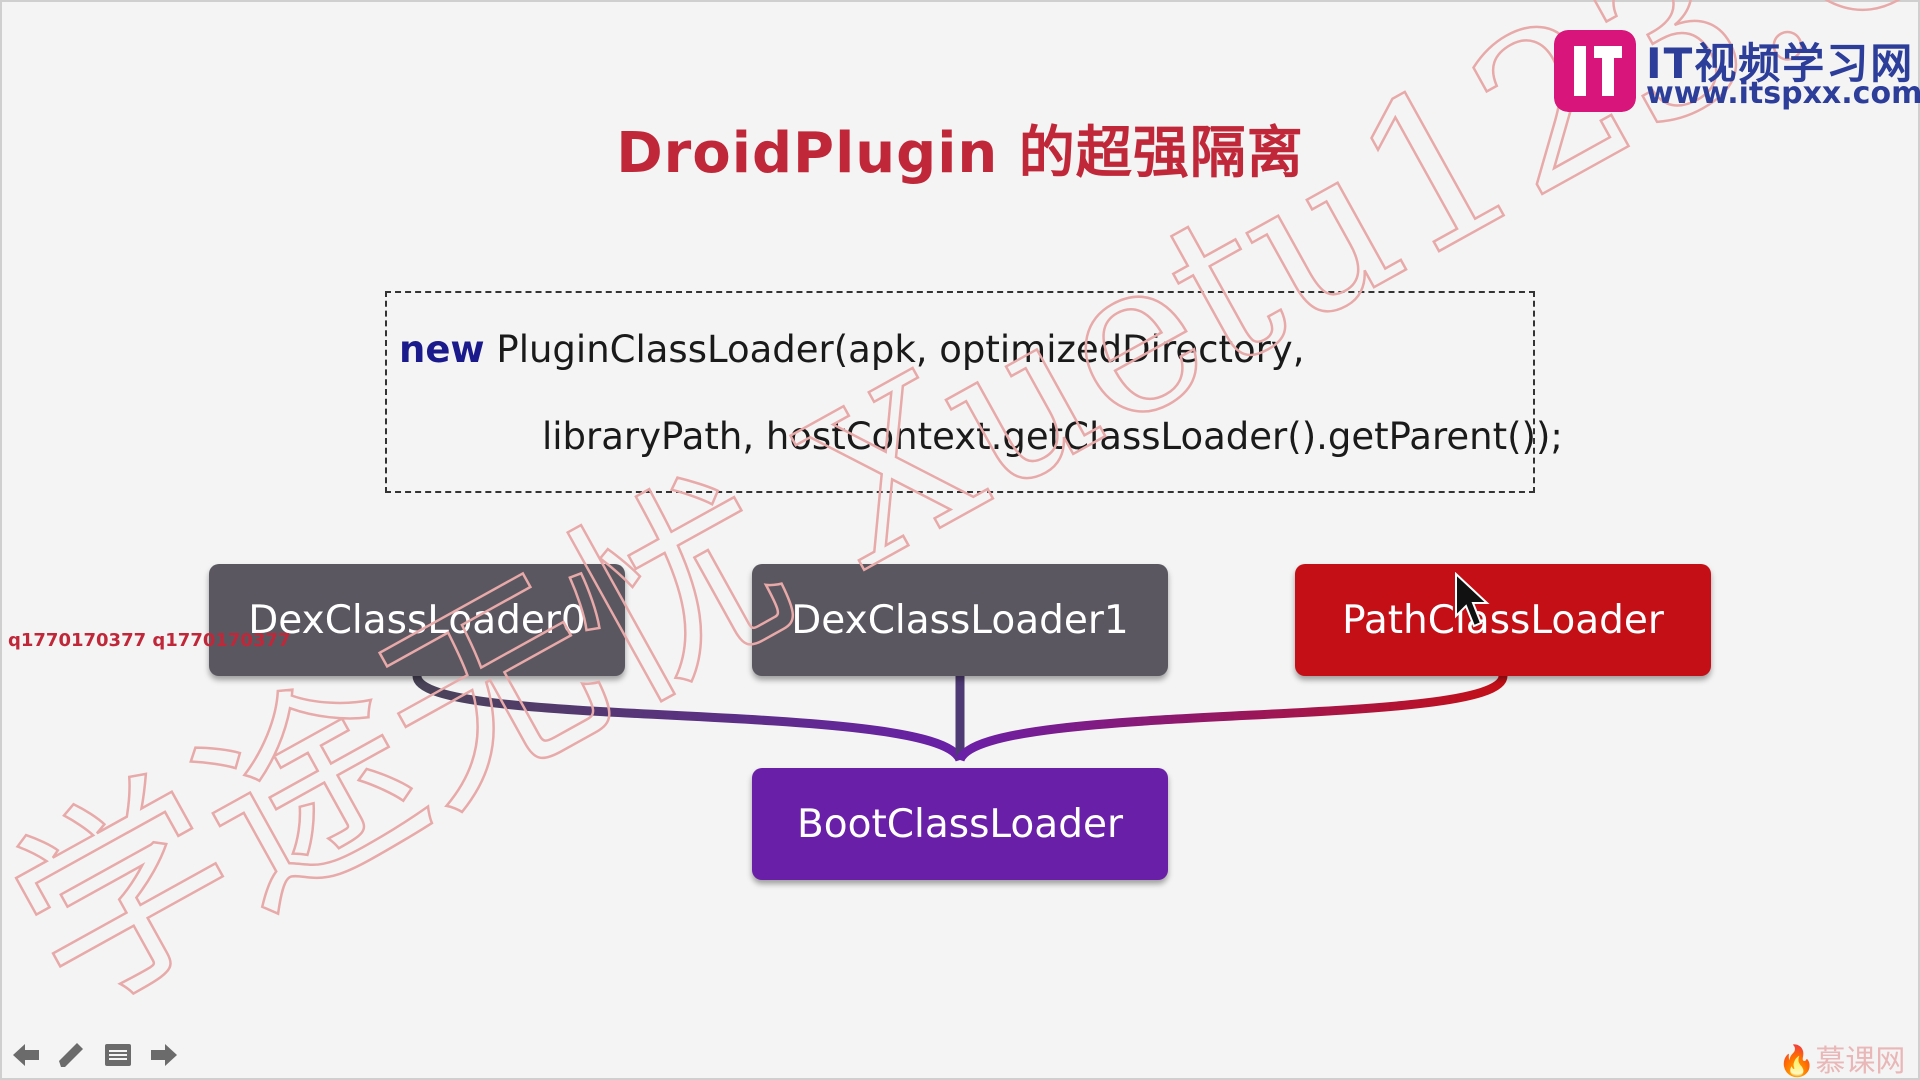  What do you see at coordinates (1472, 600) in the screenshot?
I see `mouse-cursor-icon` at bounding box center [1472, 600].